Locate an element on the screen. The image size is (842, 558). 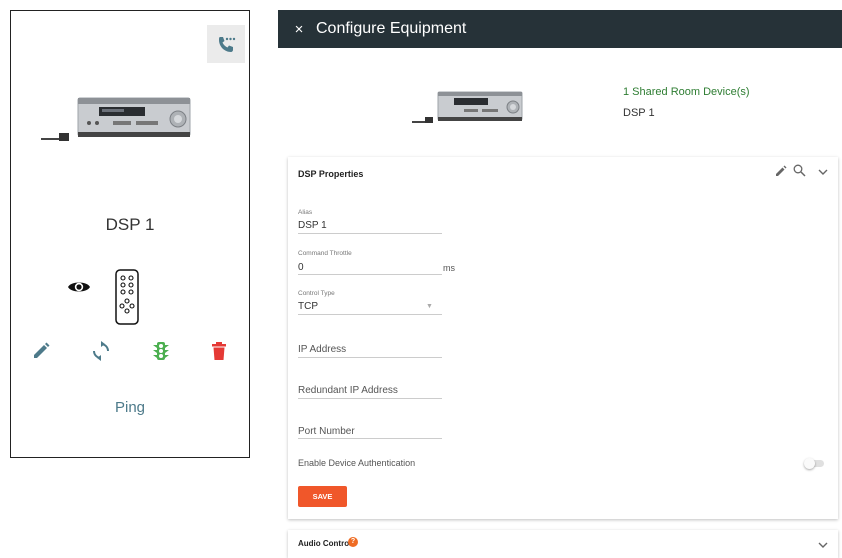
dialog-header: × Configure Equipment is located at coordinates (560, 29).